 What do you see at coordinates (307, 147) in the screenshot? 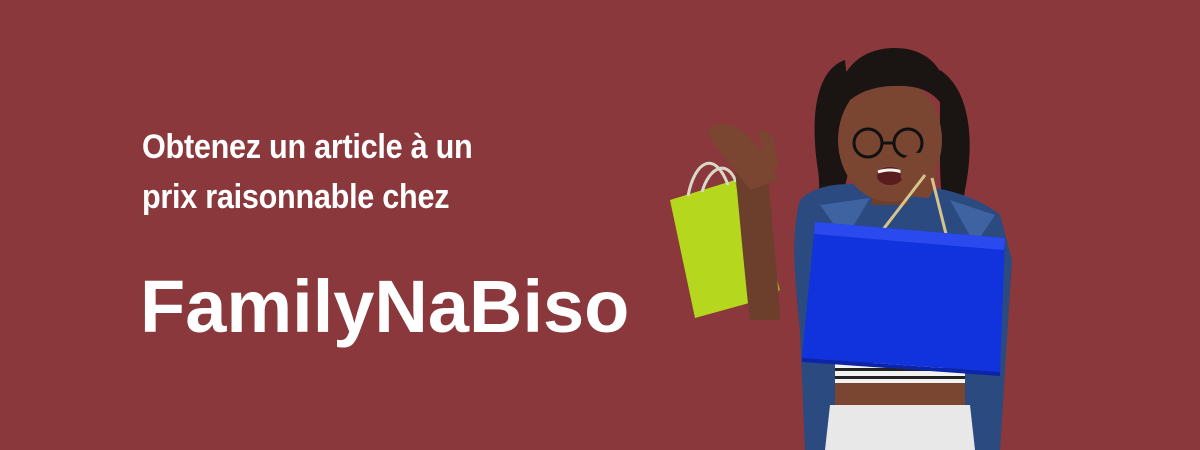
I see `tagline-line-1: Obtenez un article à un` at bounding box center [307, 147].